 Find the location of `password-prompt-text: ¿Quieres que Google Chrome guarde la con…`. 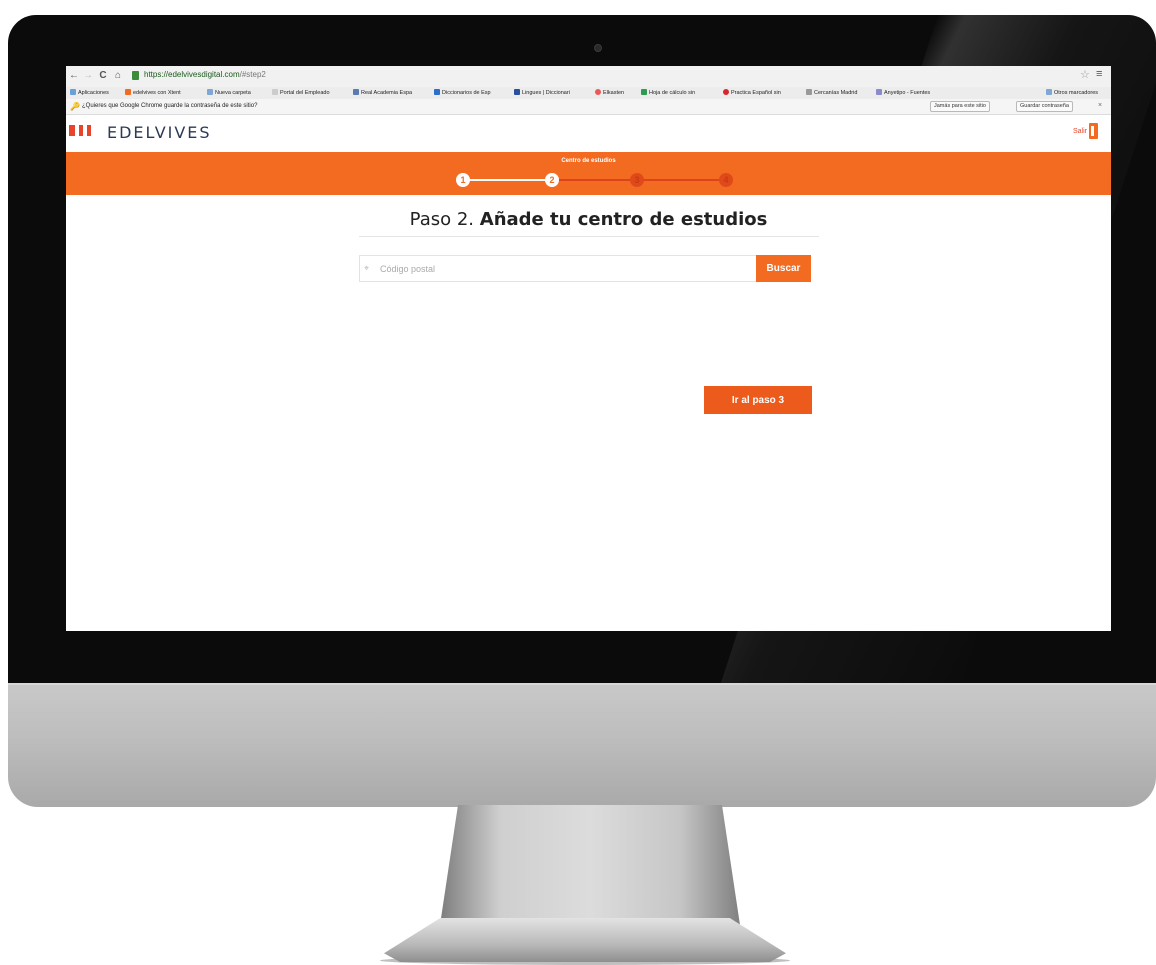

password-prompt-text: ¿Quieres que Google Chrome guarde la con… is located at coordinates (170, 106).